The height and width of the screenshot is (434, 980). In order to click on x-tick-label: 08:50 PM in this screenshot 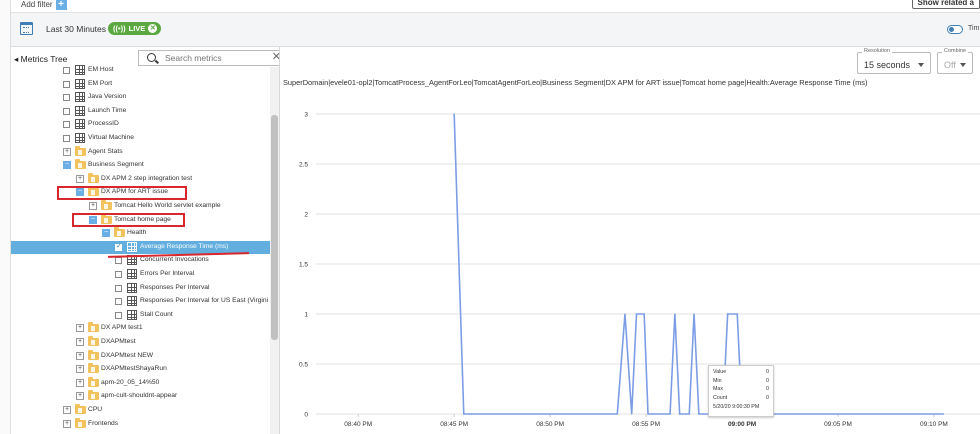, I will do `click(550, 424)`.